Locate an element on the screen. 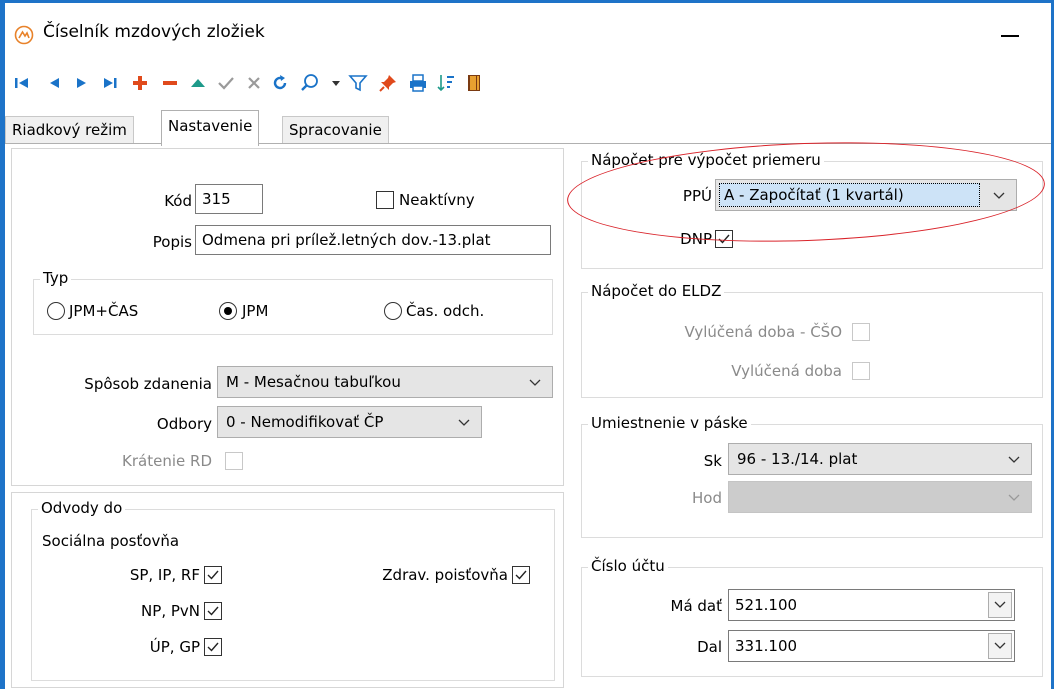 The image size is (1054, 689). ma-dat-select: 521.100 is located at coordinates (871, 605).